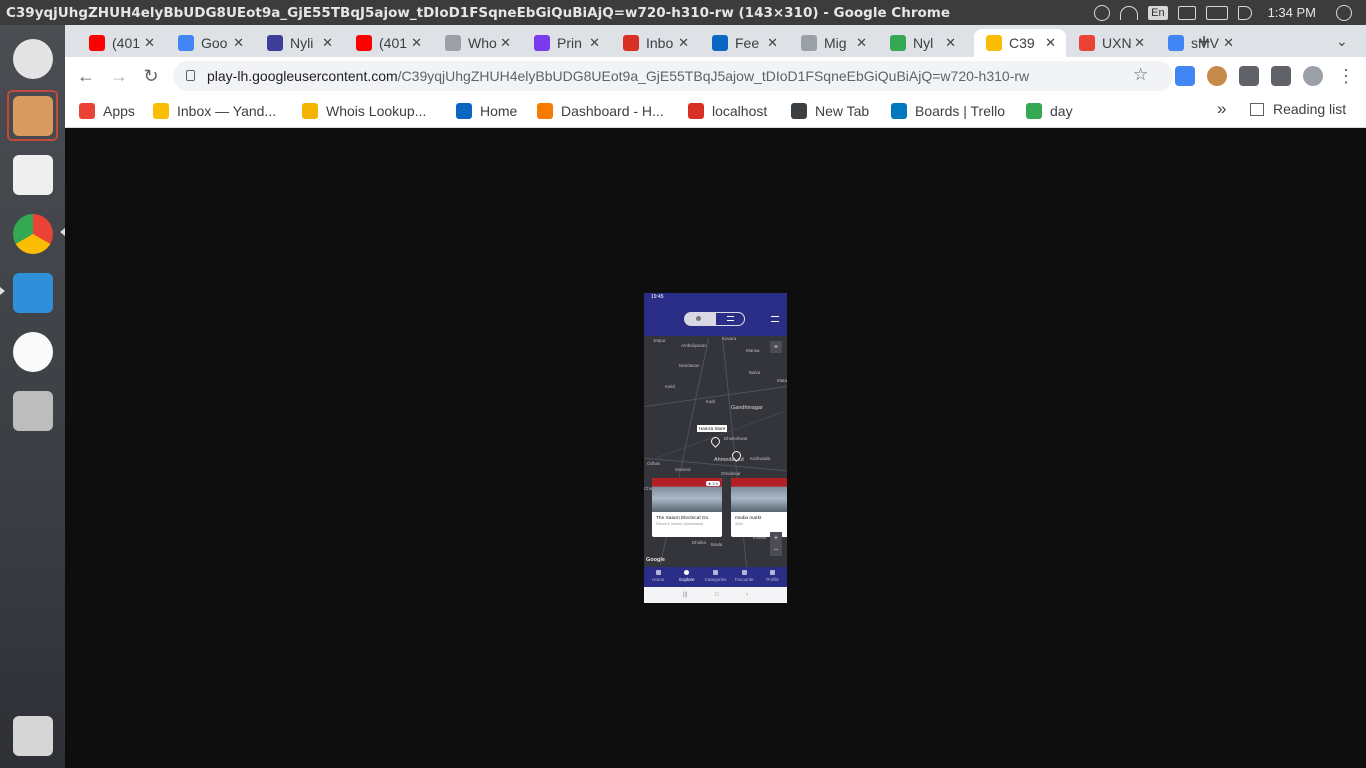 The image size is (1366, 768). What do you see at coordinates (744, 577) in the screenshot?
I see `nav-tab-favourite: Favourite` at bounding box center [744, 577].